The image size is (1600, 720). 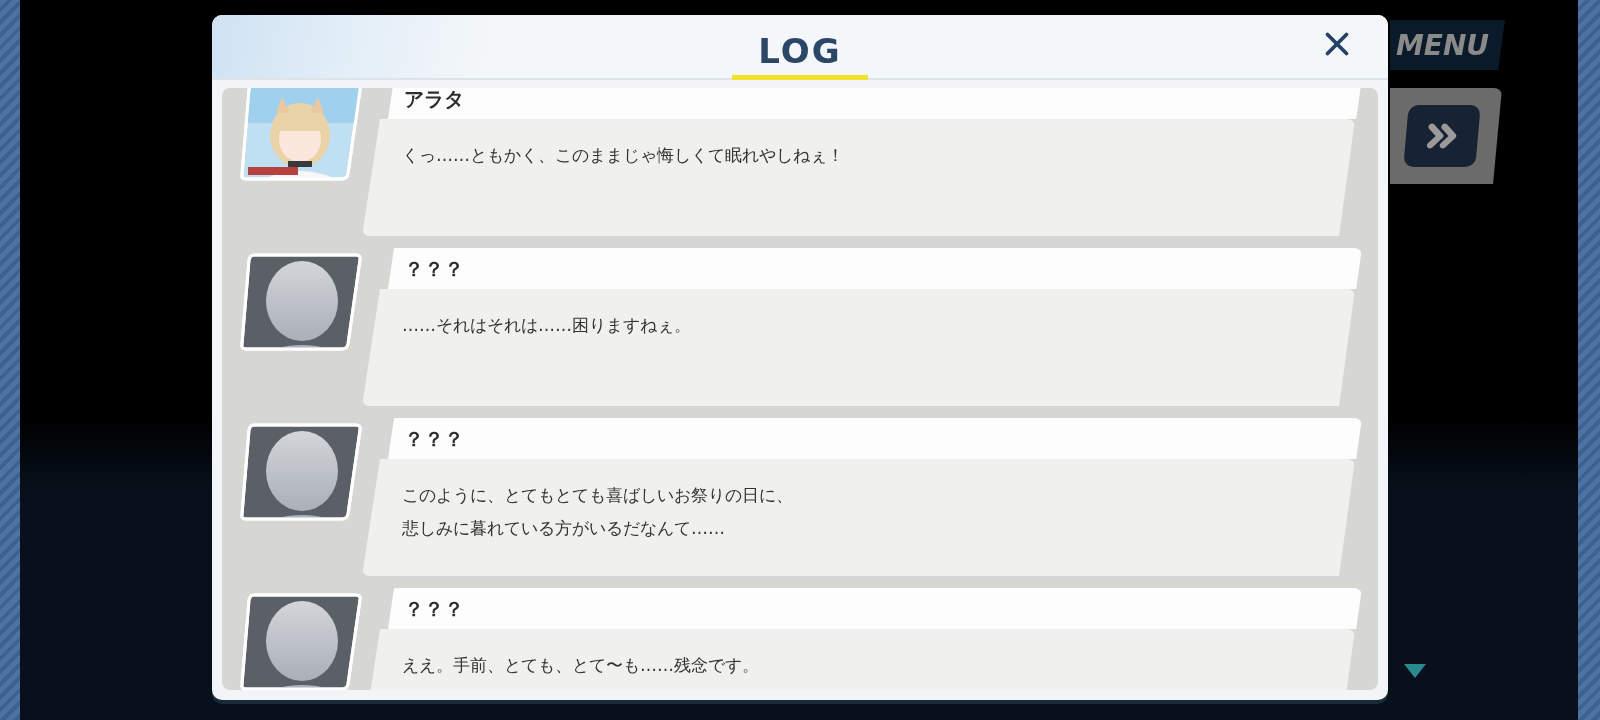 I want to click on dialog-title: LOG, so click(x=800, y=55).